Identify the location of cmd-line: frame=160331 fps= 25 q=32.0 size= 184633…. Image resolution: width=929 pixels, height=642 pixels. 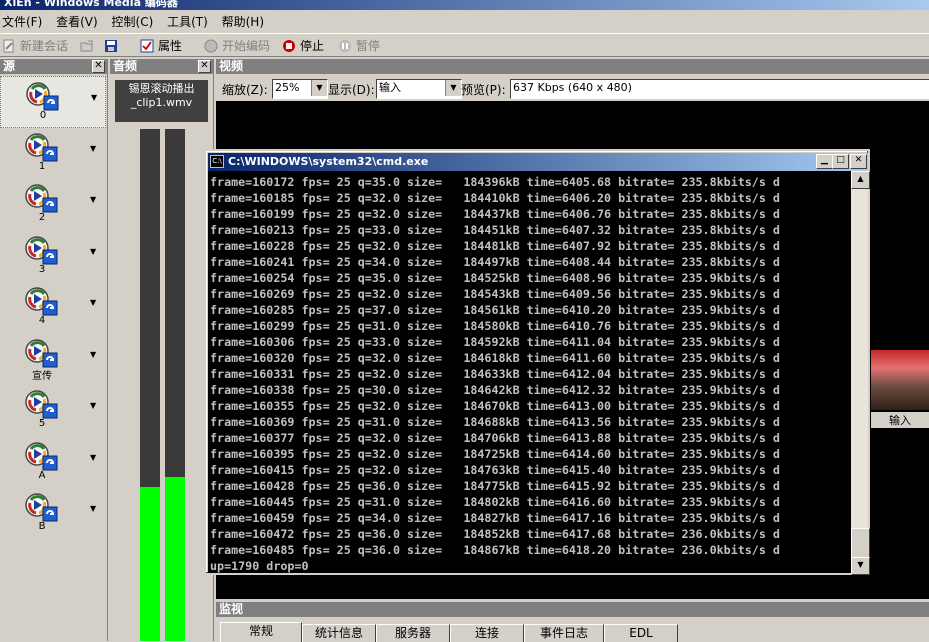
(495, 374).